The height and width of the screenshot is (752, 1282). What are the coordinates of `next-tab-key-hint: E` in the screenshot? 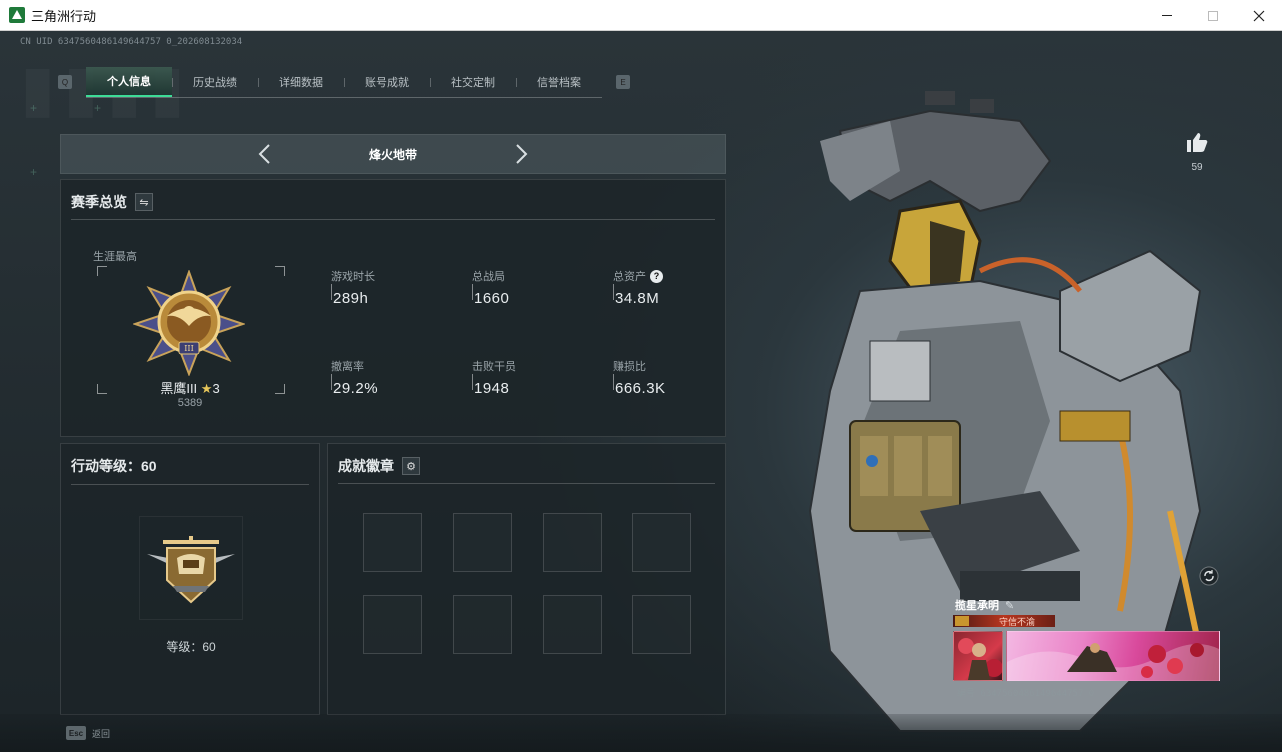 It's located at (623, 82).